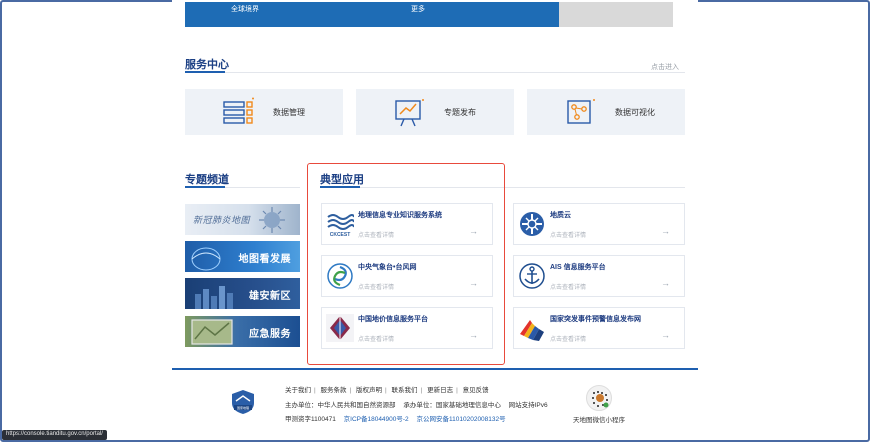  I want to click on app-name: AIS 信息服务平台, so click(578, 267).